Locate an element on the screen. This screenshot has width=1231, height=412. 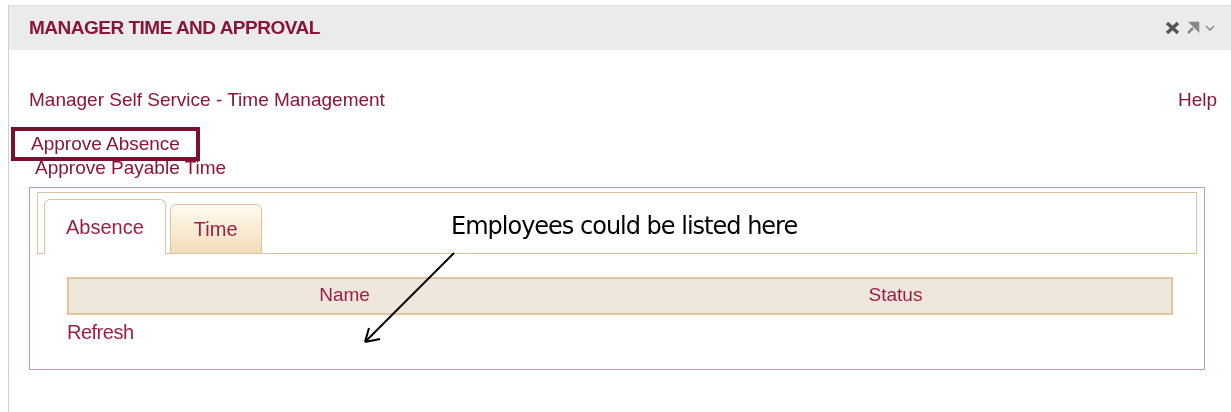
tab: Absence is located at coordinates (105, 226).